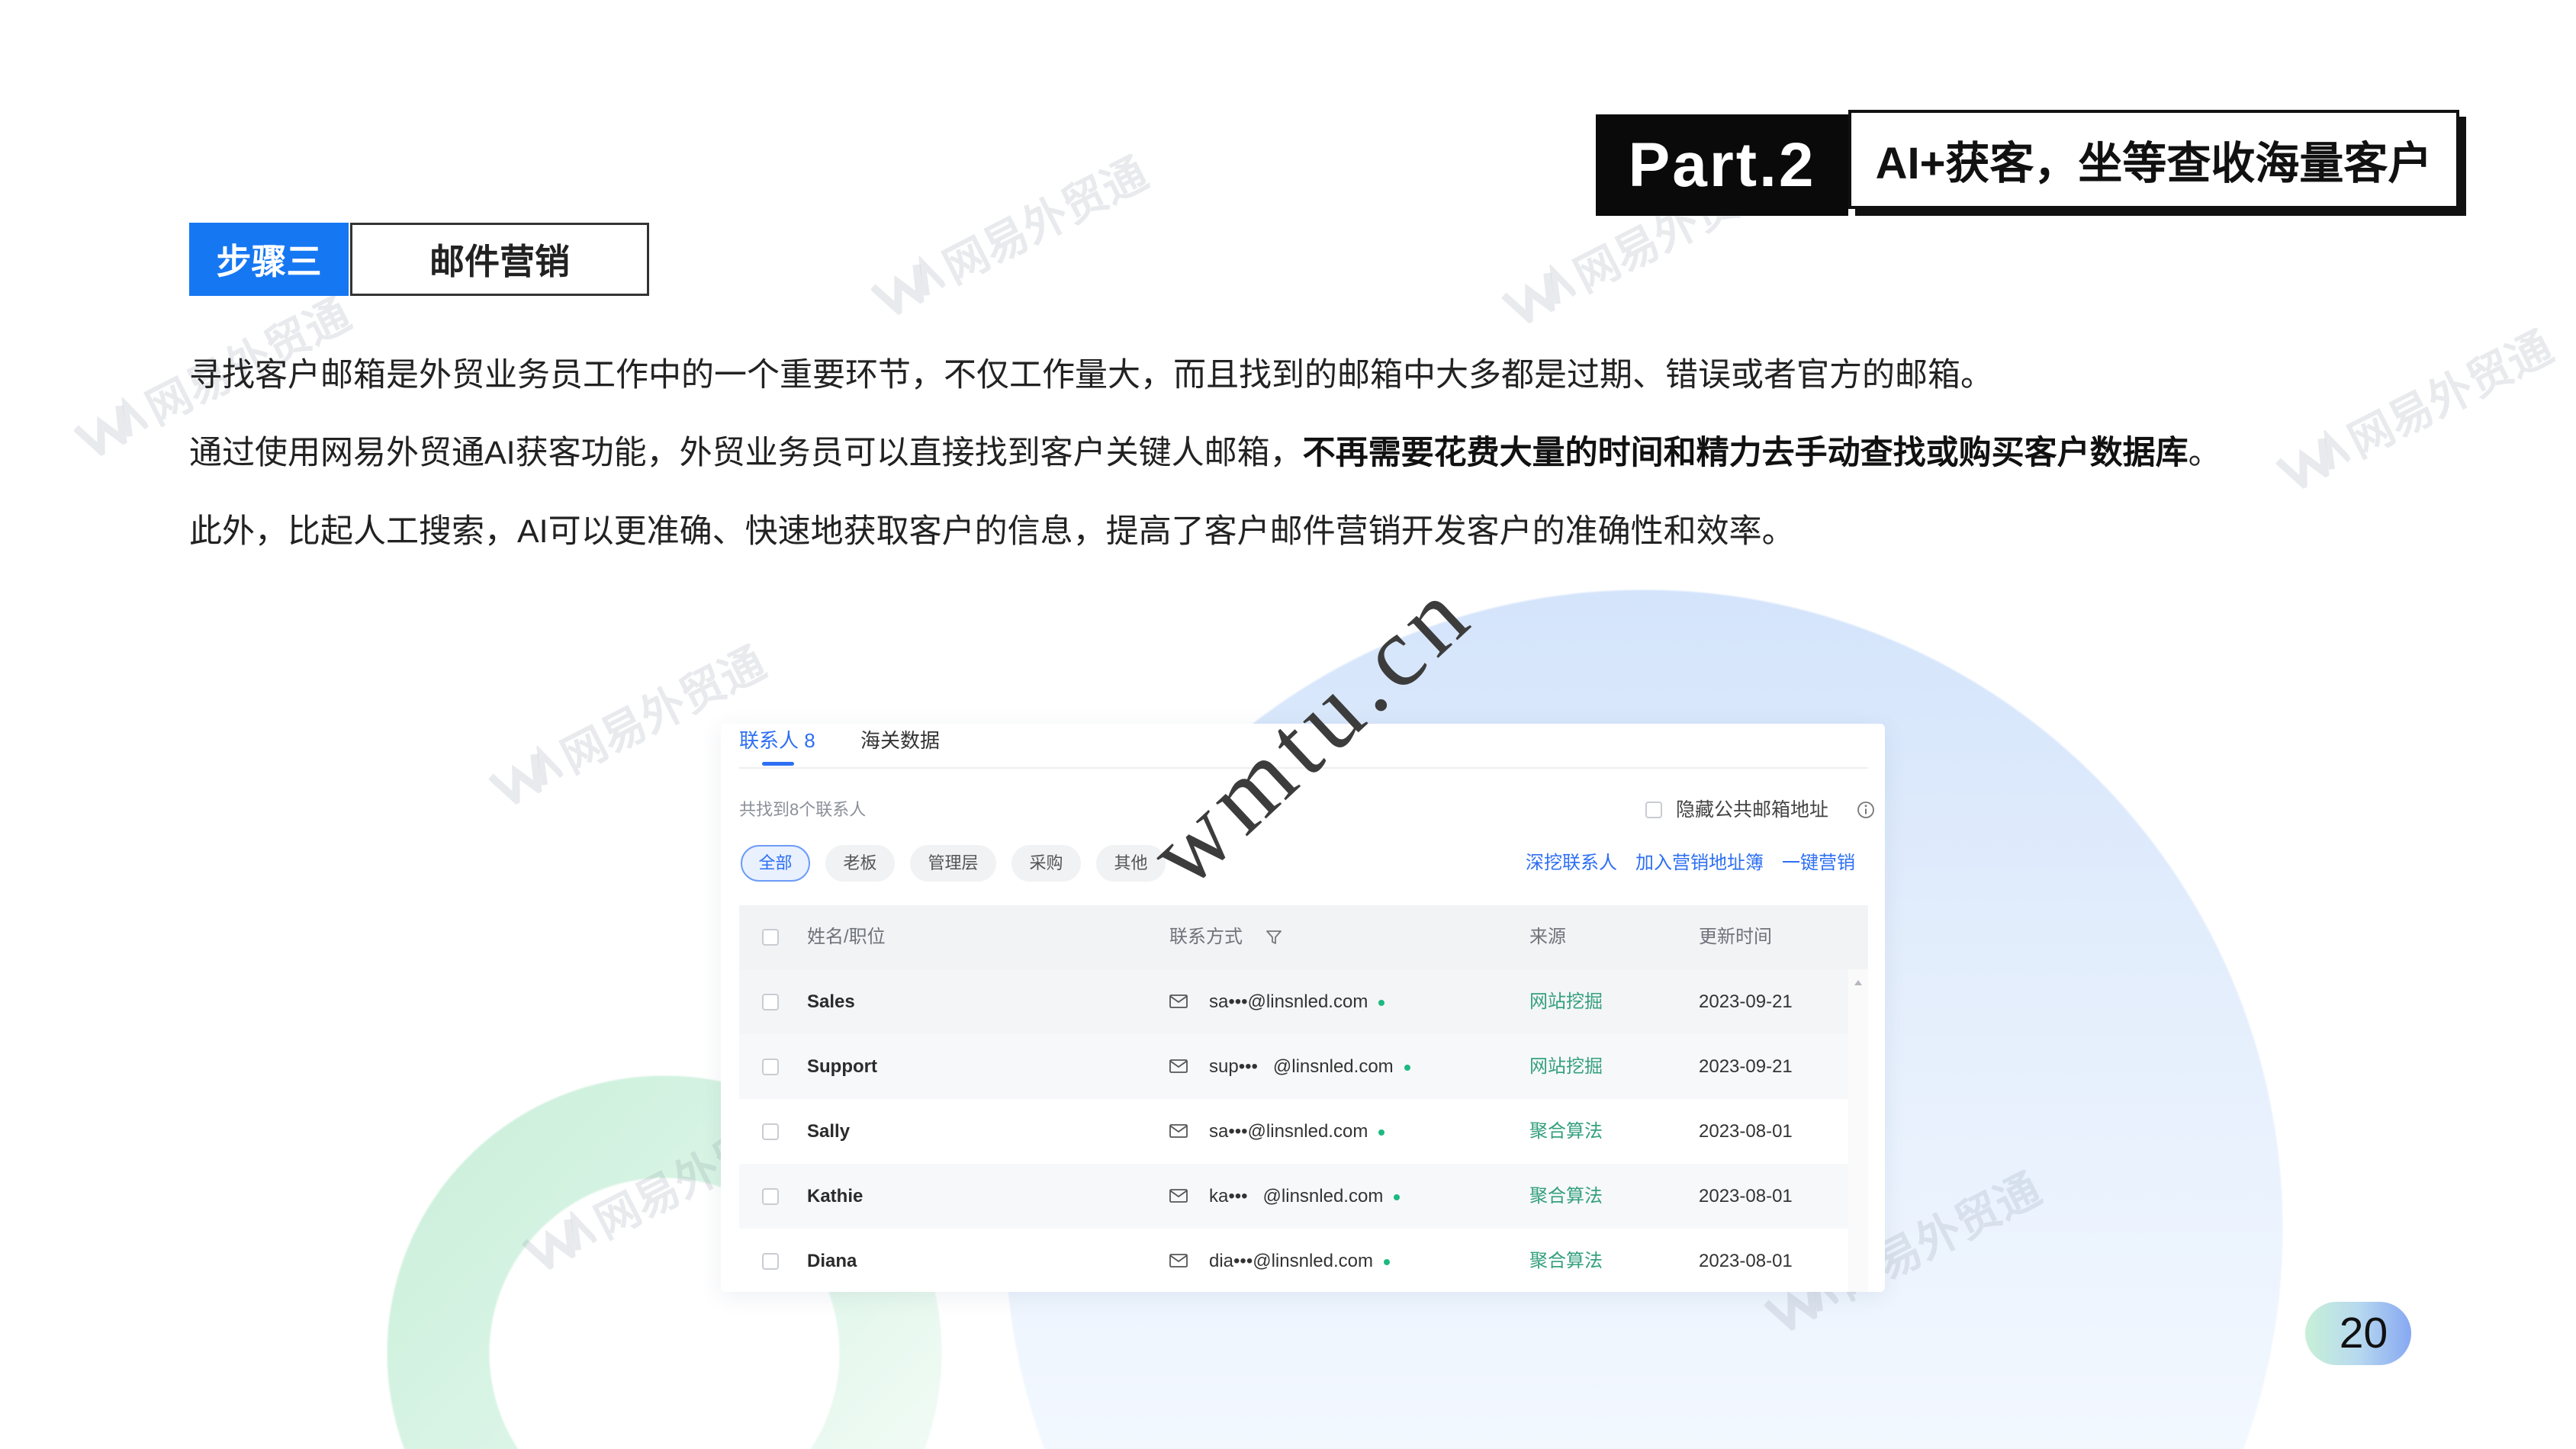 The image size is (2576, 1449). I want to click on table-header: 姓名/职位 联系方式 来源 更新时间, so click(1303, 937).